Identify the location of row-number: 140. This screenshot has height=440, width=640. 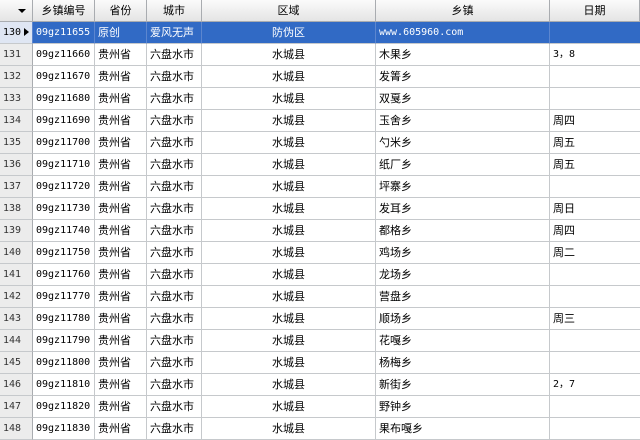
(16, 253).